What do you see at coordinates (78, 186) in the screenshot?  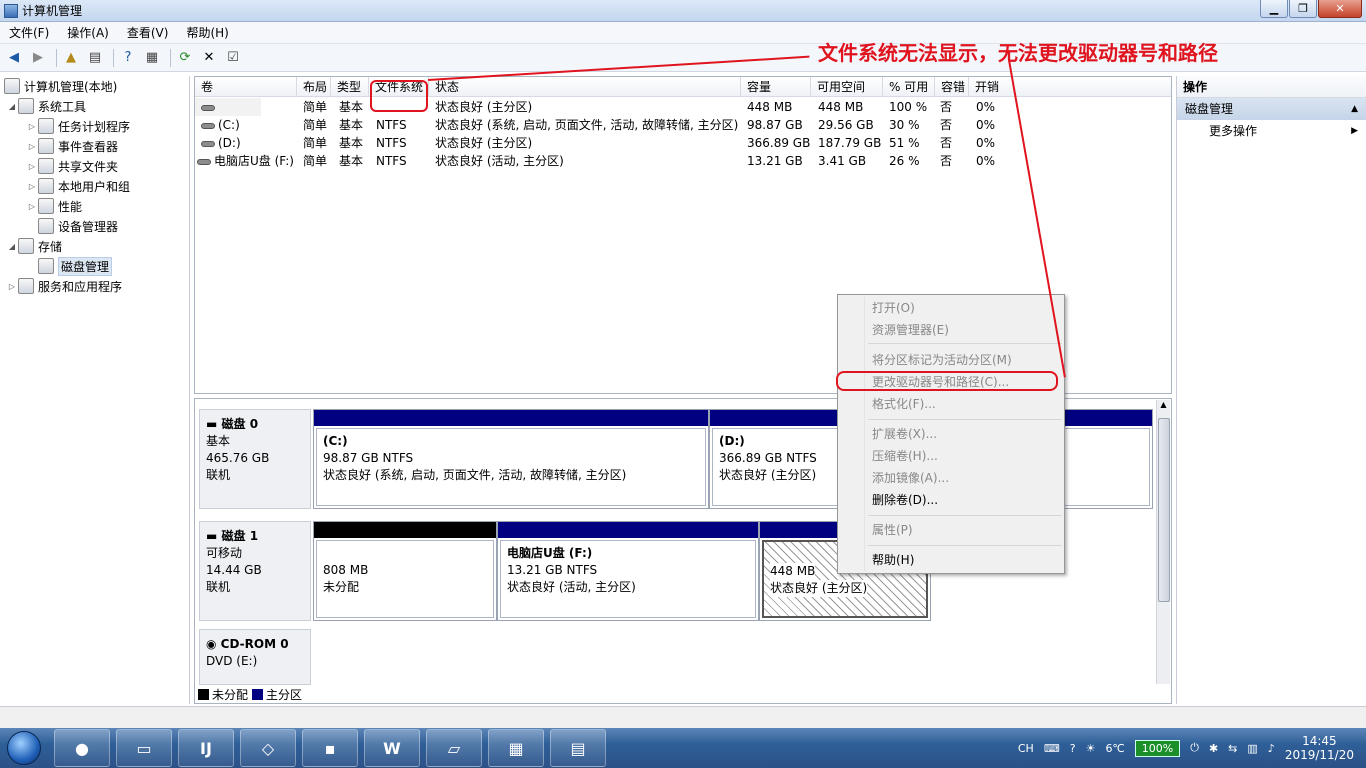 I see `tree-local-users: ▷ 本地用户和组` at bounding box center [78, 186].